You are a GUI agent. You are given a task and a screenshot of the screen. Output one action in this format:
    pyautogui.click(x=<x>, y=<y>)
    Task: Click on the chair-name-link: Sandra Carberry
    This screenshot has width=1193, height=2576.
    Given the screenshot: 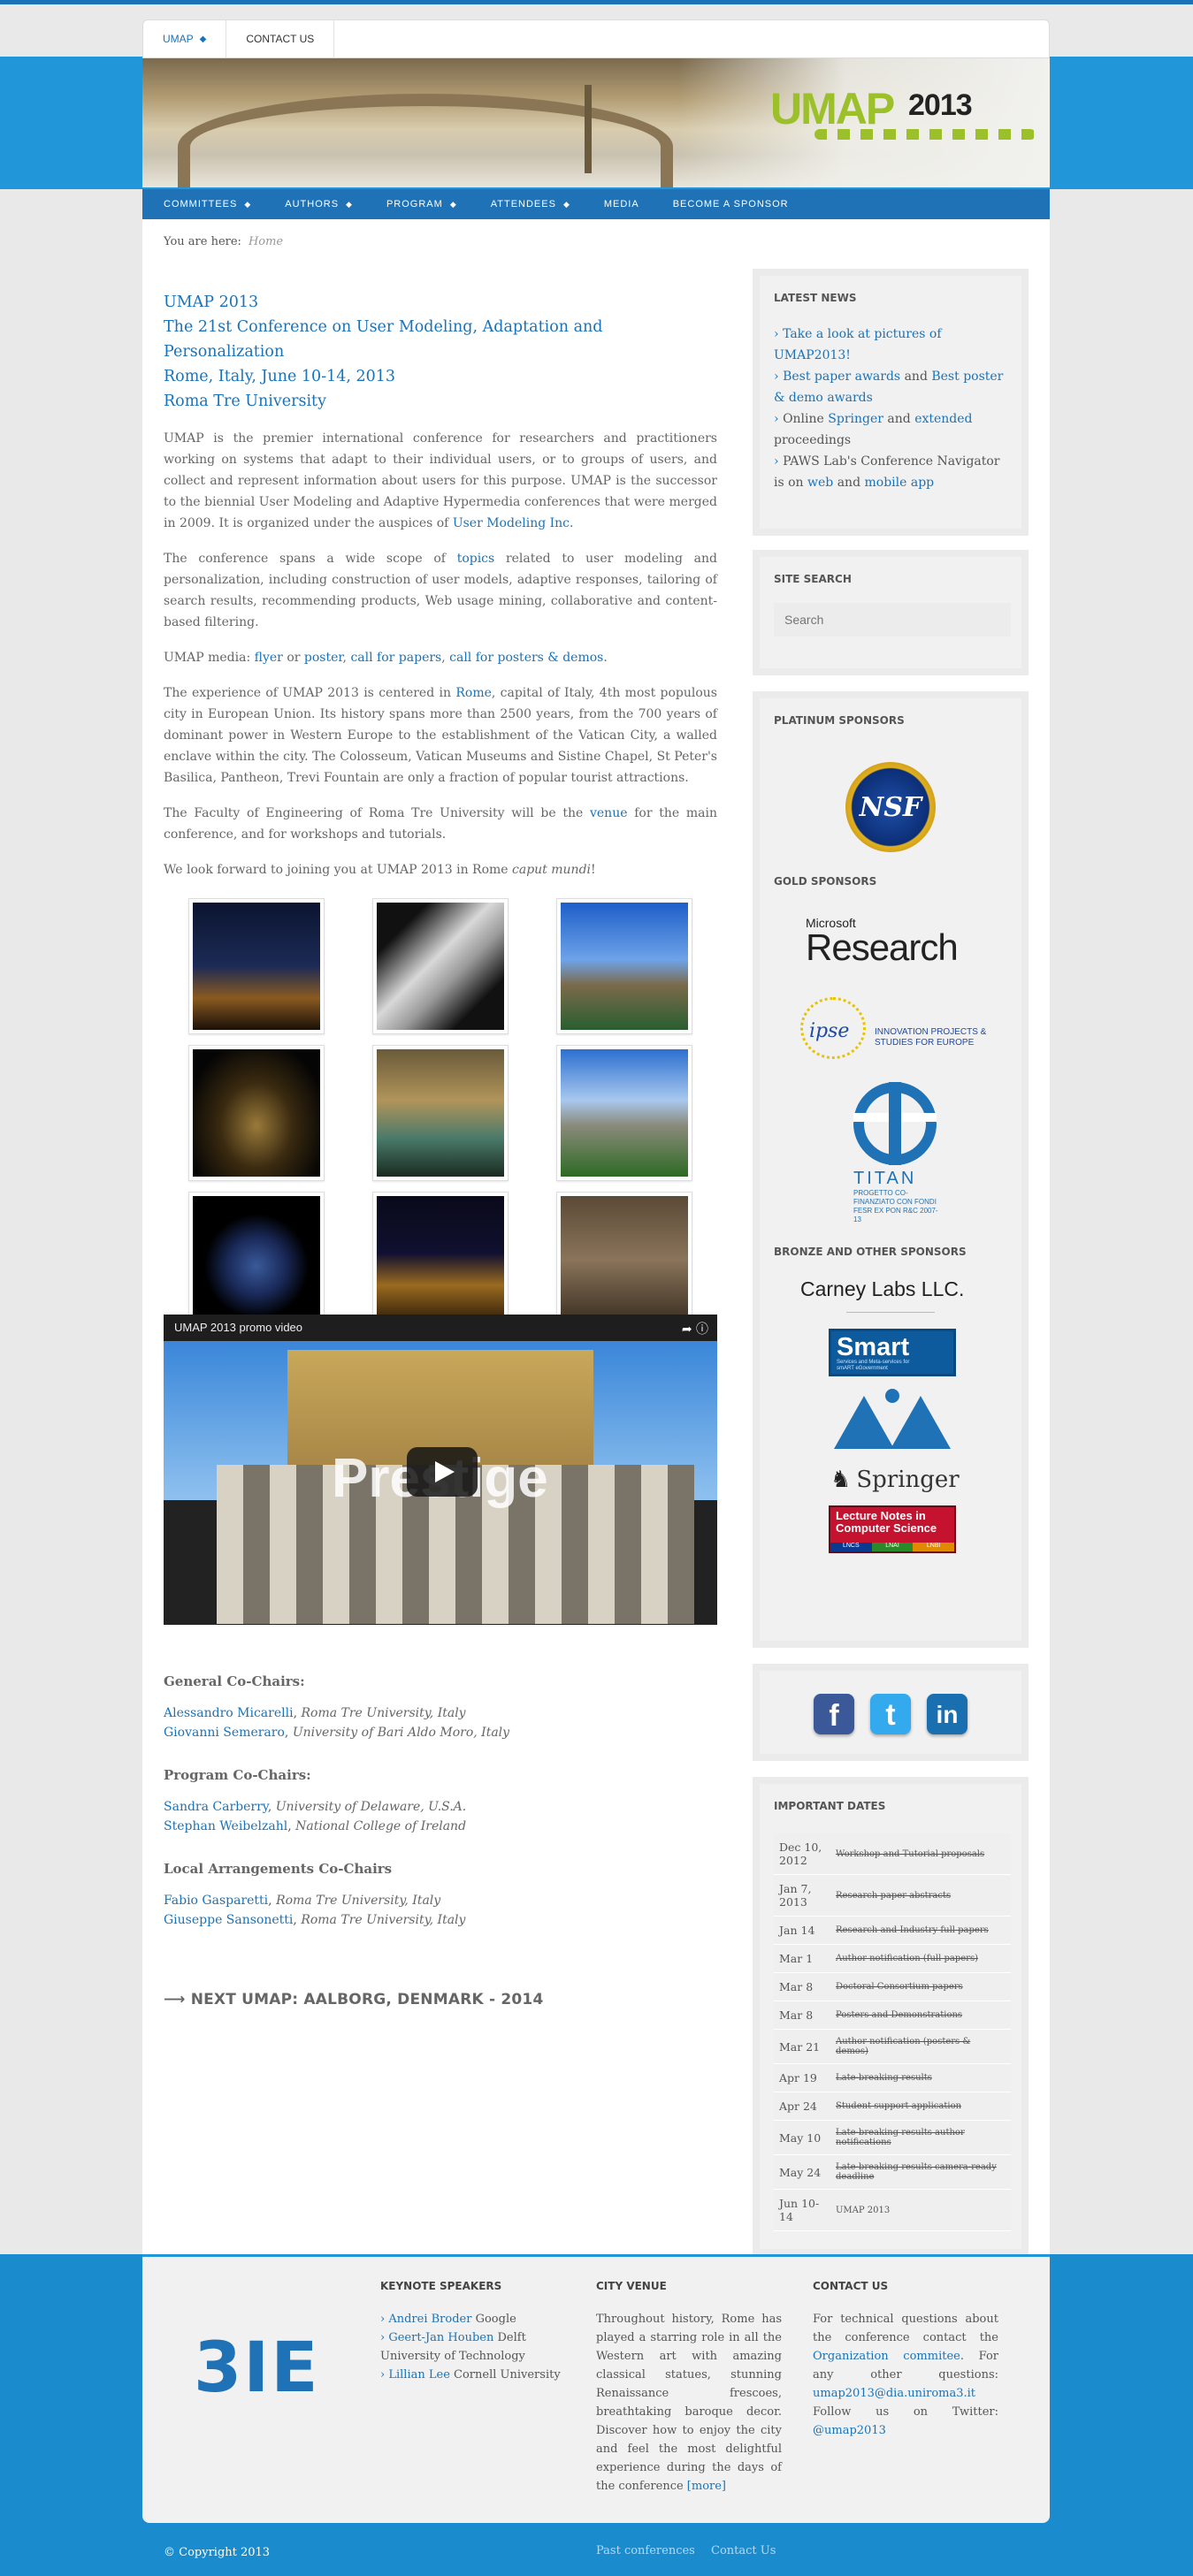 What is the action you would take?
    pyautogui.click(x=216, y=1807)
    